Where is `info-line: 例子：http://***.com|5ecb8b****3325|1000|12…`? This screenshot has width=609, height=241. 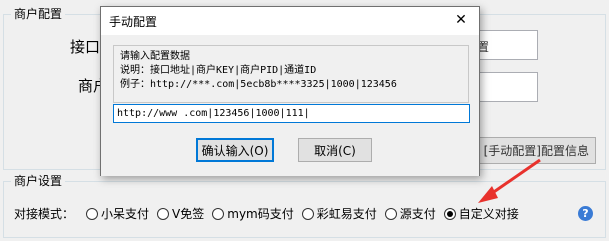
info-line: 例子：http://***.com|5ecb8b****3325|1000|12… is located at coordinates (258, 84).